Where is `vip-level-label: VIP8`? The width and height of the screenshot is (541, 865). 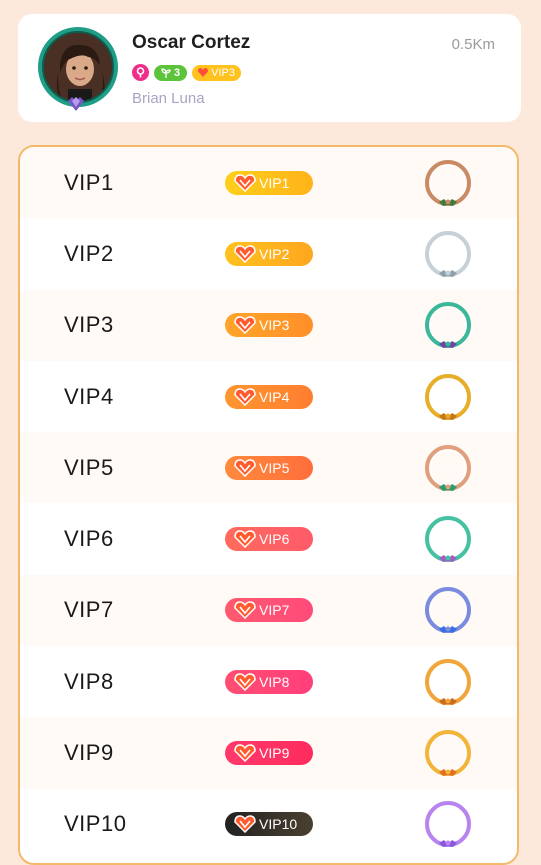
vip-level-label: VIP8 is located at coordinates (89, 681).